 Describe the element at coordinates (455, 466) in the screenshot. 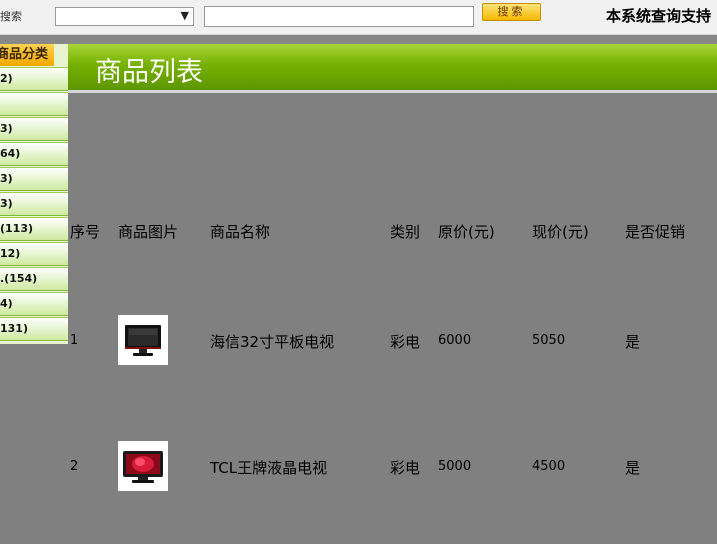

I see `row-2-original-price: 5000` at that location.